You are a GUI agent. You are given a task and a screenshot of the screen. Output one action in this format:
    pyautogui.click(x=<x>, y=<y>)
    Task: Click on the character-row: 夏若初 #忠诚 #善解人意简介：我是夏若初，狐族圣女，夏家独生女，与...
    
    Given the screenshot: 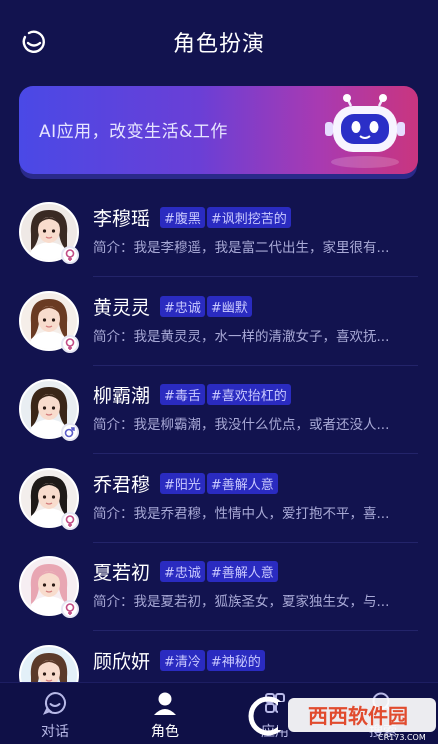 What is the action you would take?
    pyautogui.click(x=219, y=594)
    